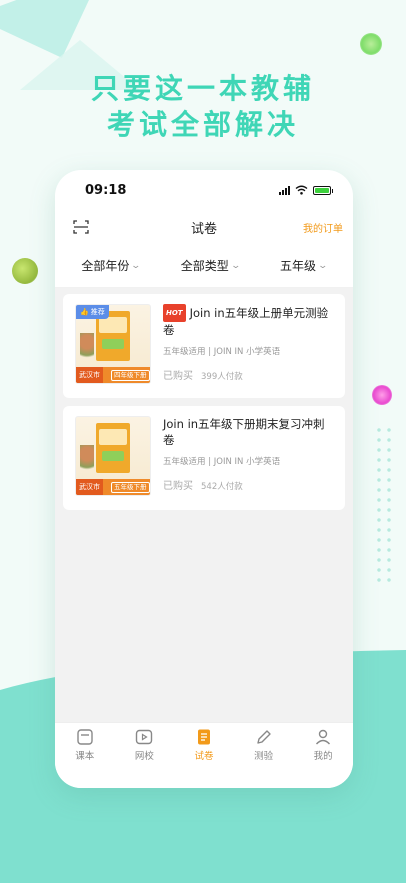 This screenshot has width=406, height=883. I want to click on tab-online-school-label: 网校, so click(144, 756).